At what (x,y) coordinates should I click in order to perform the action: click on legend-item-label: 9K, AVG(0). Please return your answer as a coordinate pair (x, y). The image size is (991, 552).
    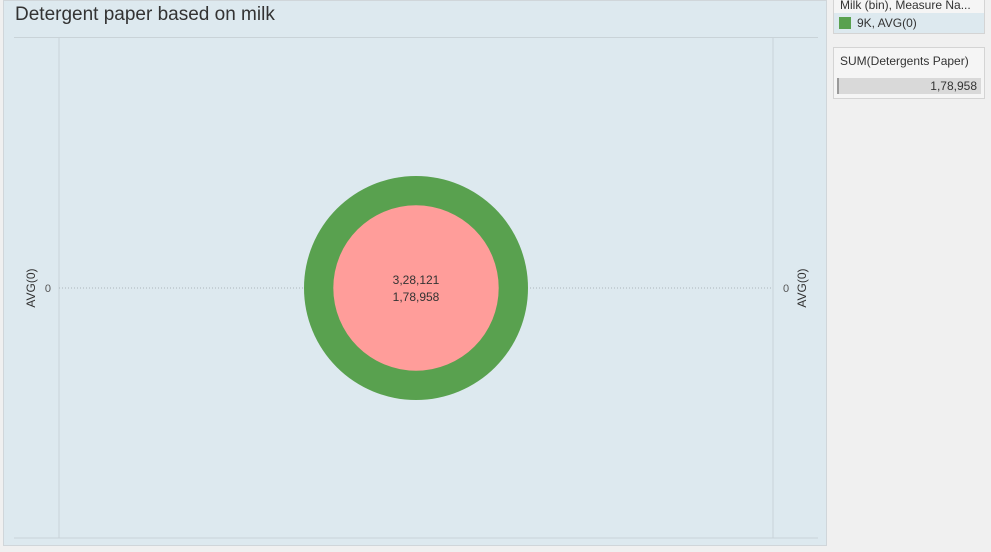
    Looking at the image, I should click on (887, 23).